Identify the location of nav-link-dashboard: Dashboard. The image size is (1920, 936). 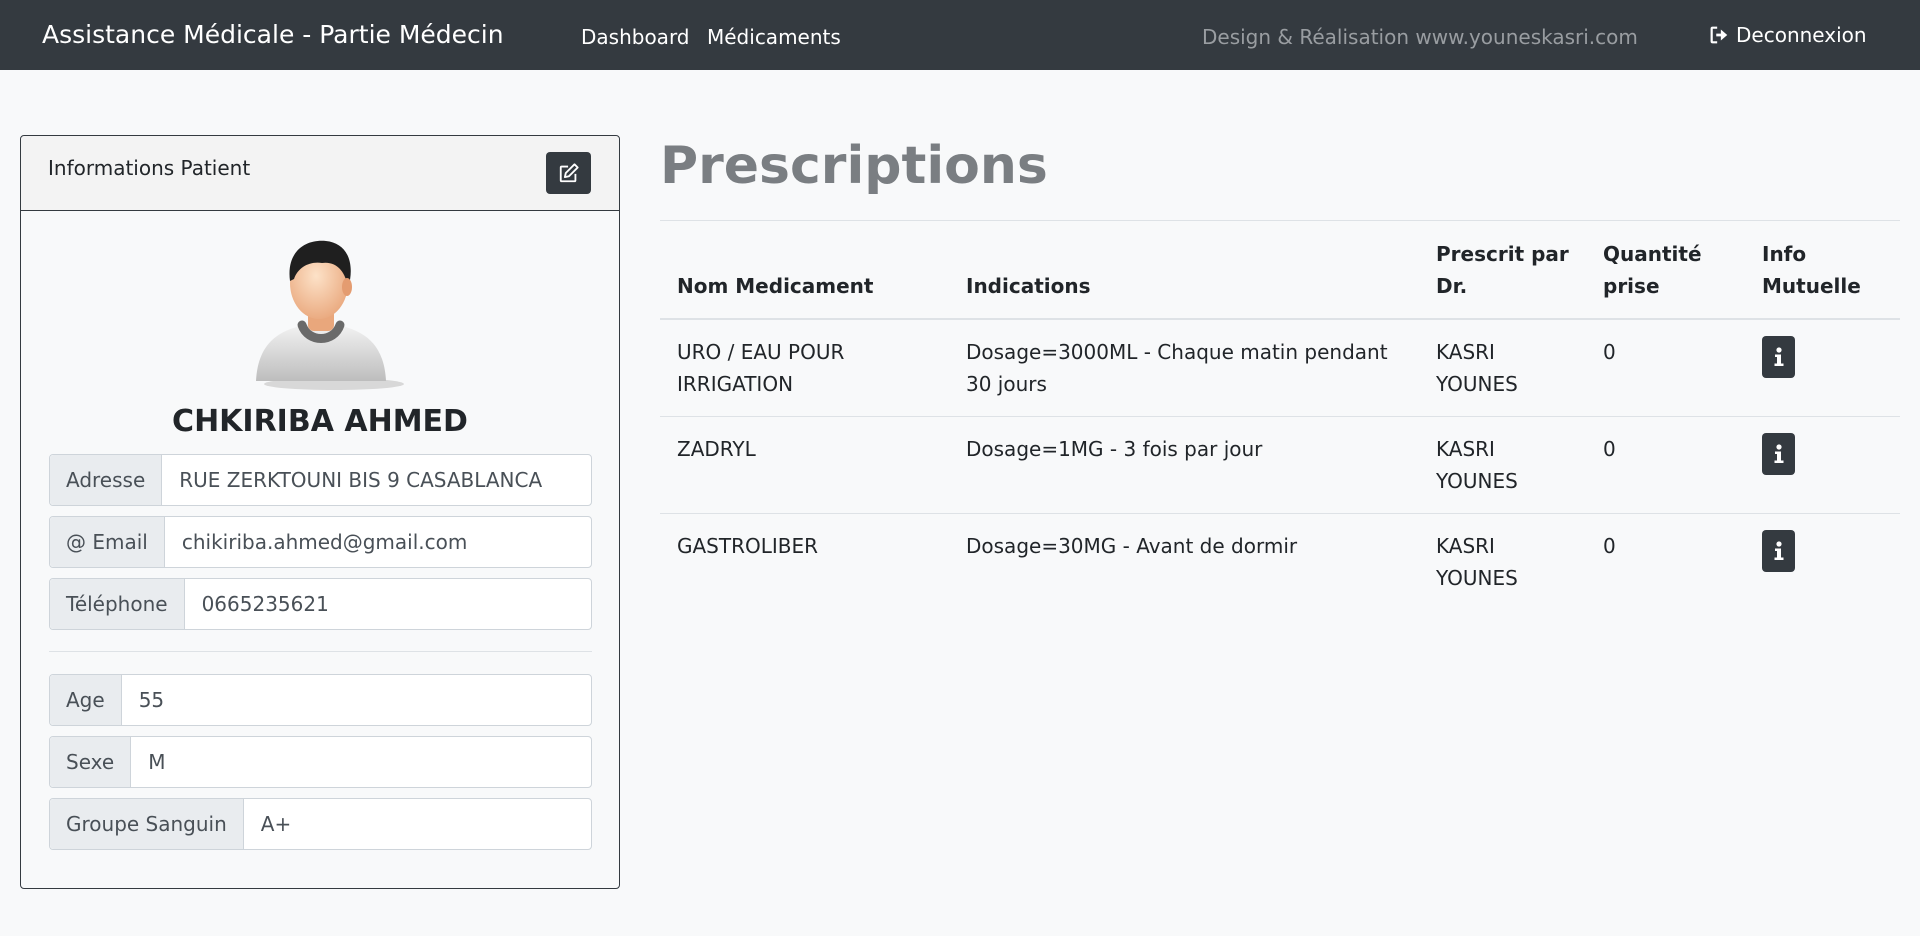
(635, 37).